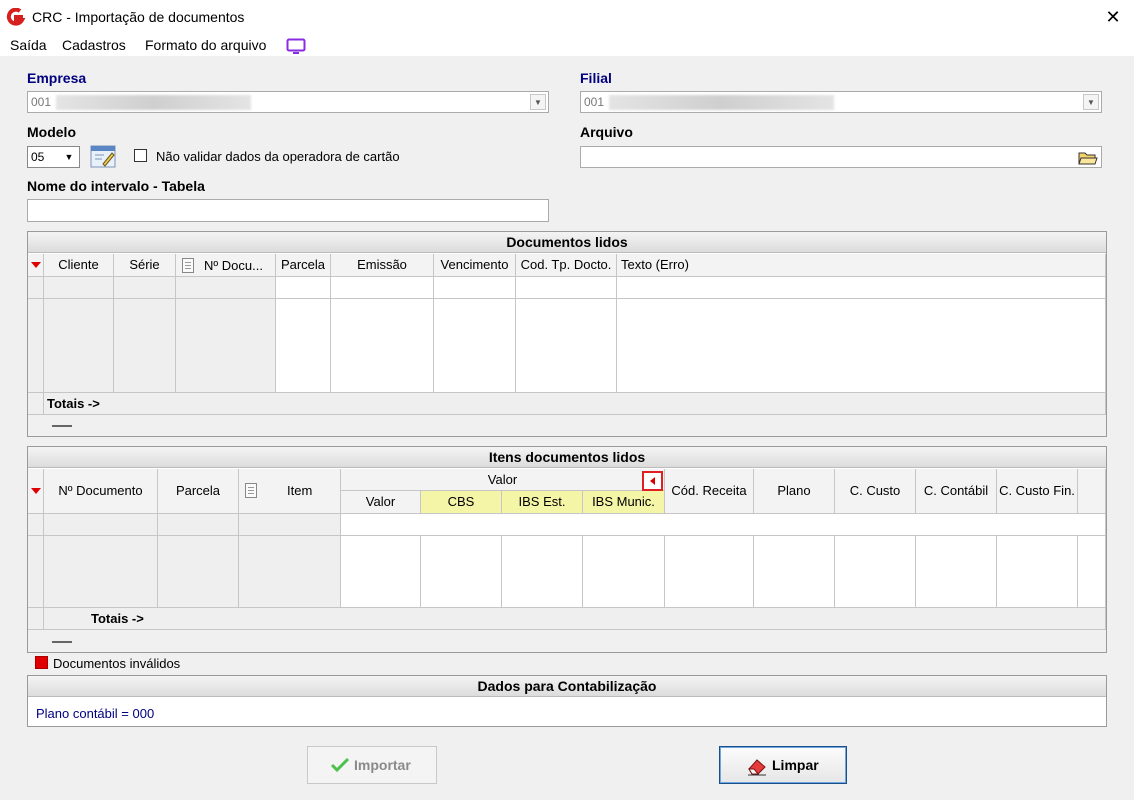  I want to click on col-item: Item, so click(290, 491).